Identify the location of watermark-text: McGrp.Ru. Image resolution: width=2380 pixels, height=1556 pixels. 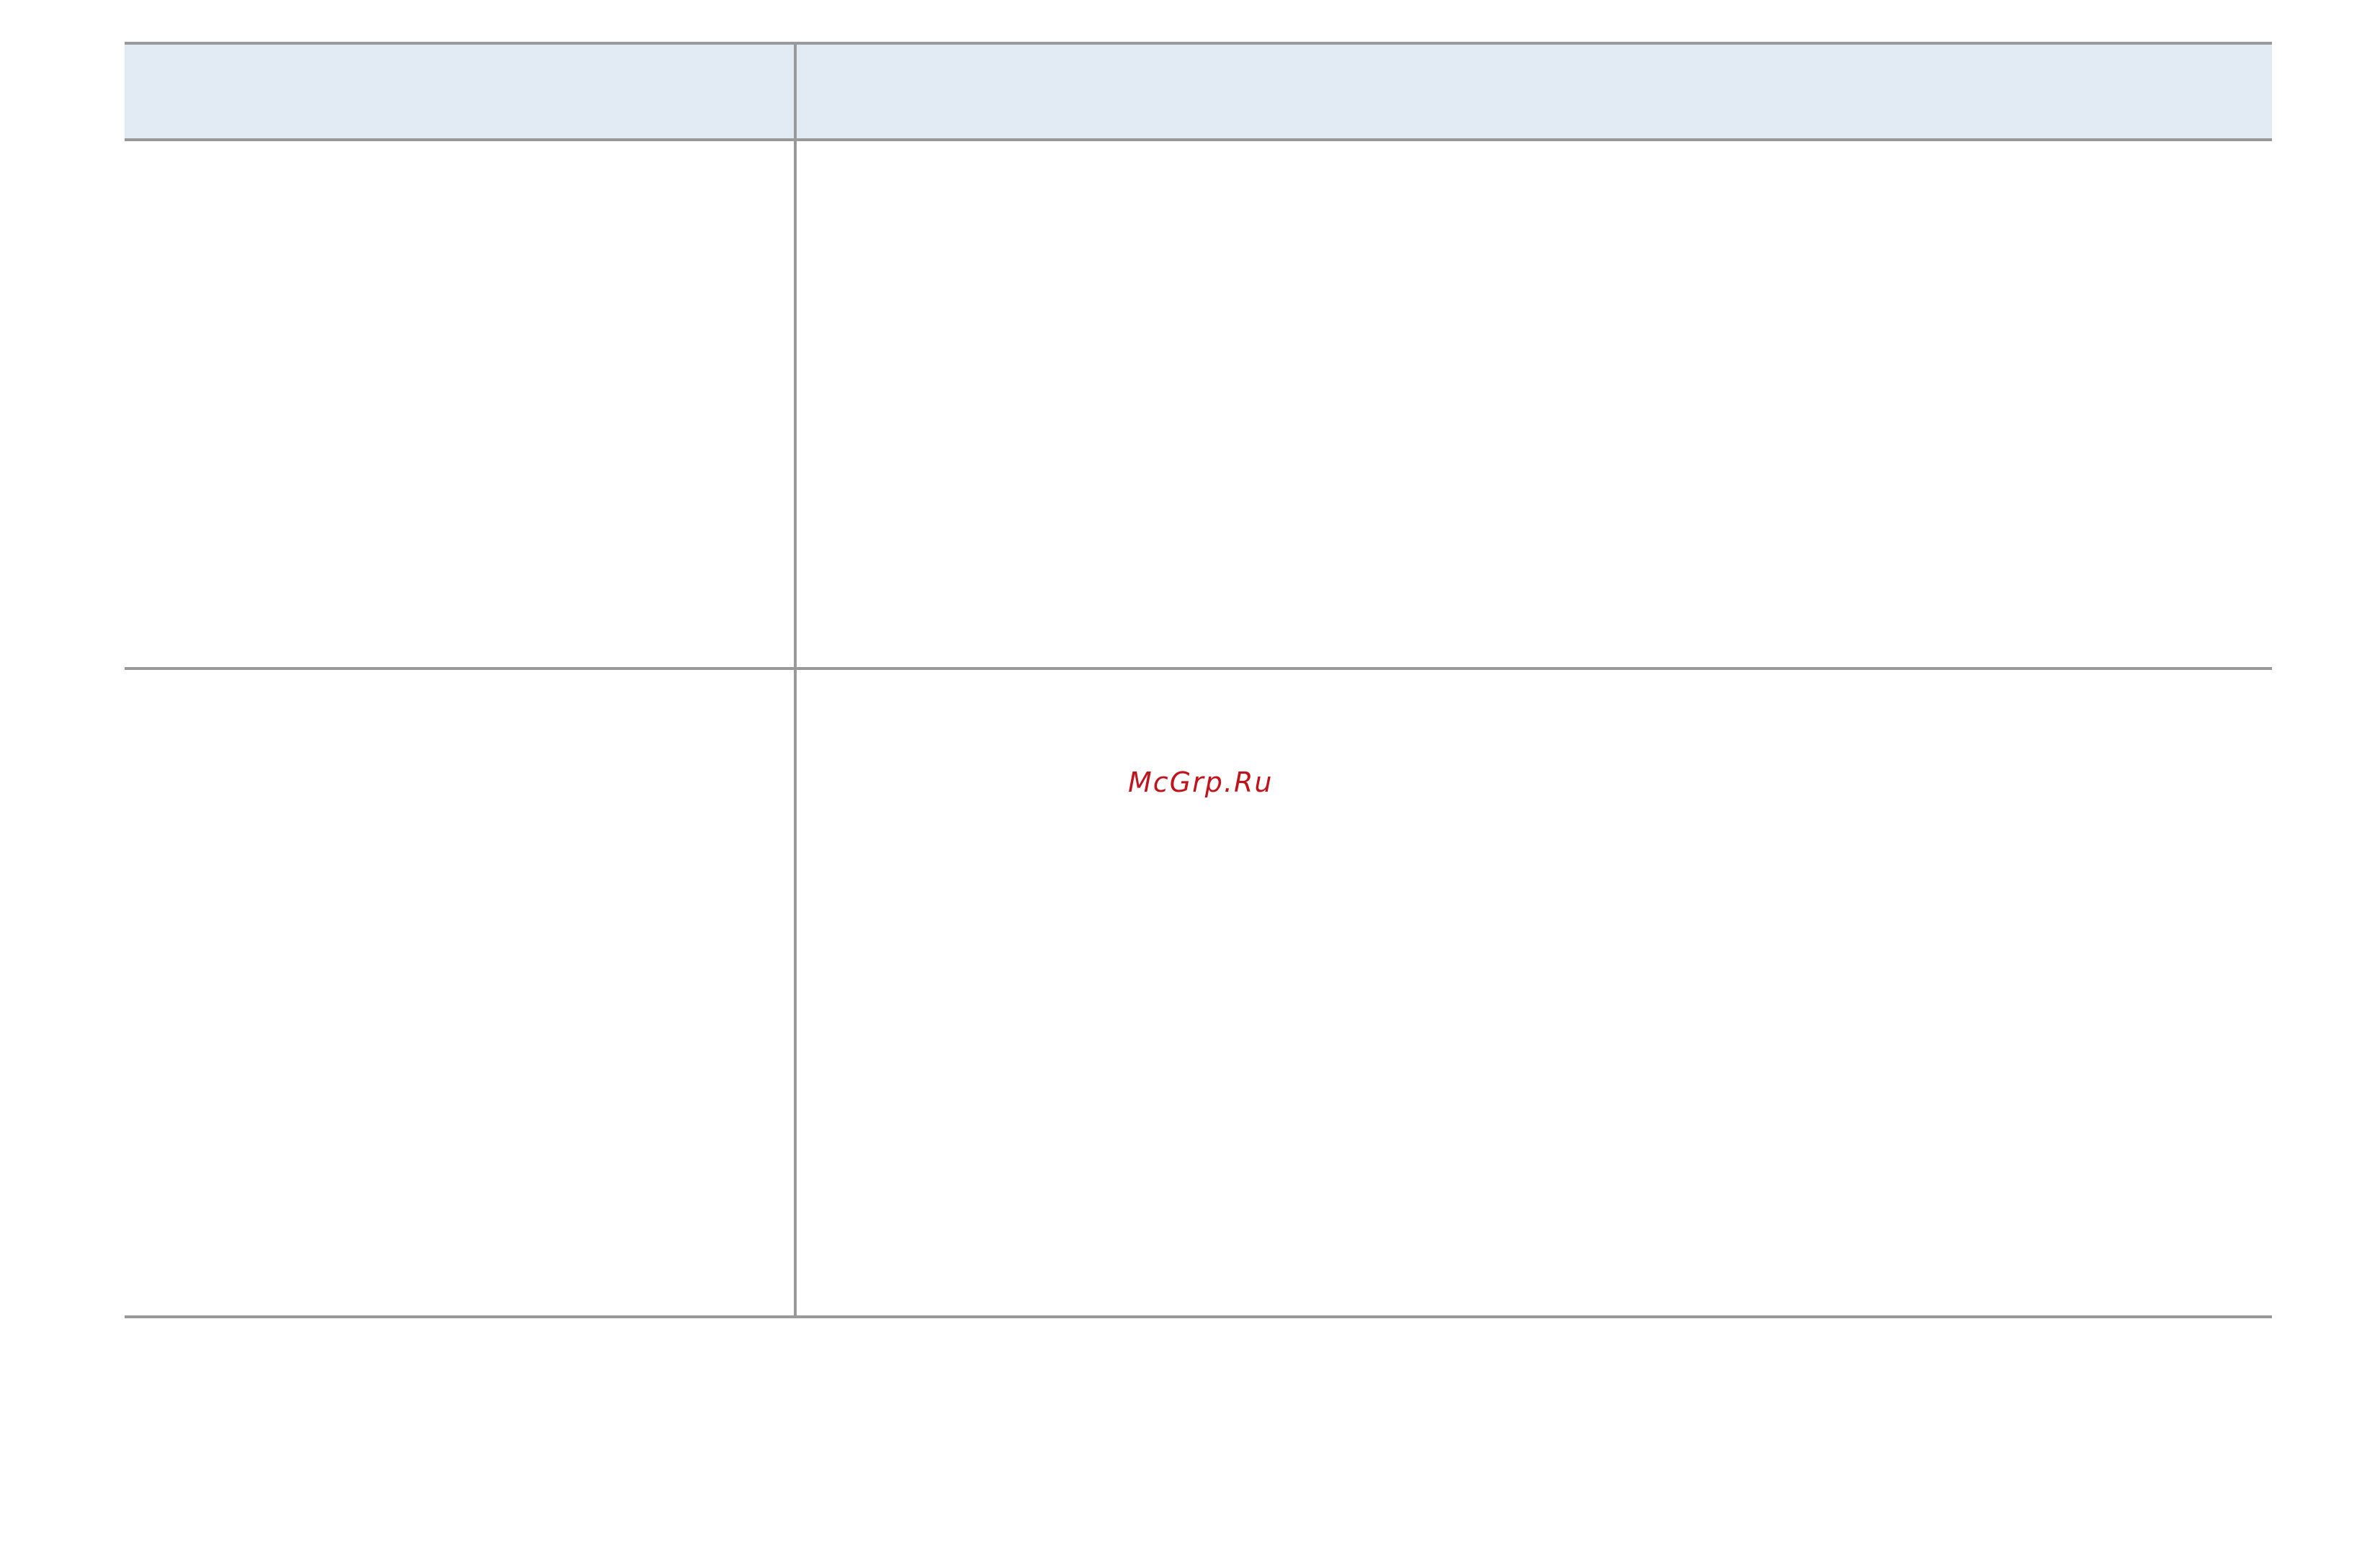
(1201, 782).